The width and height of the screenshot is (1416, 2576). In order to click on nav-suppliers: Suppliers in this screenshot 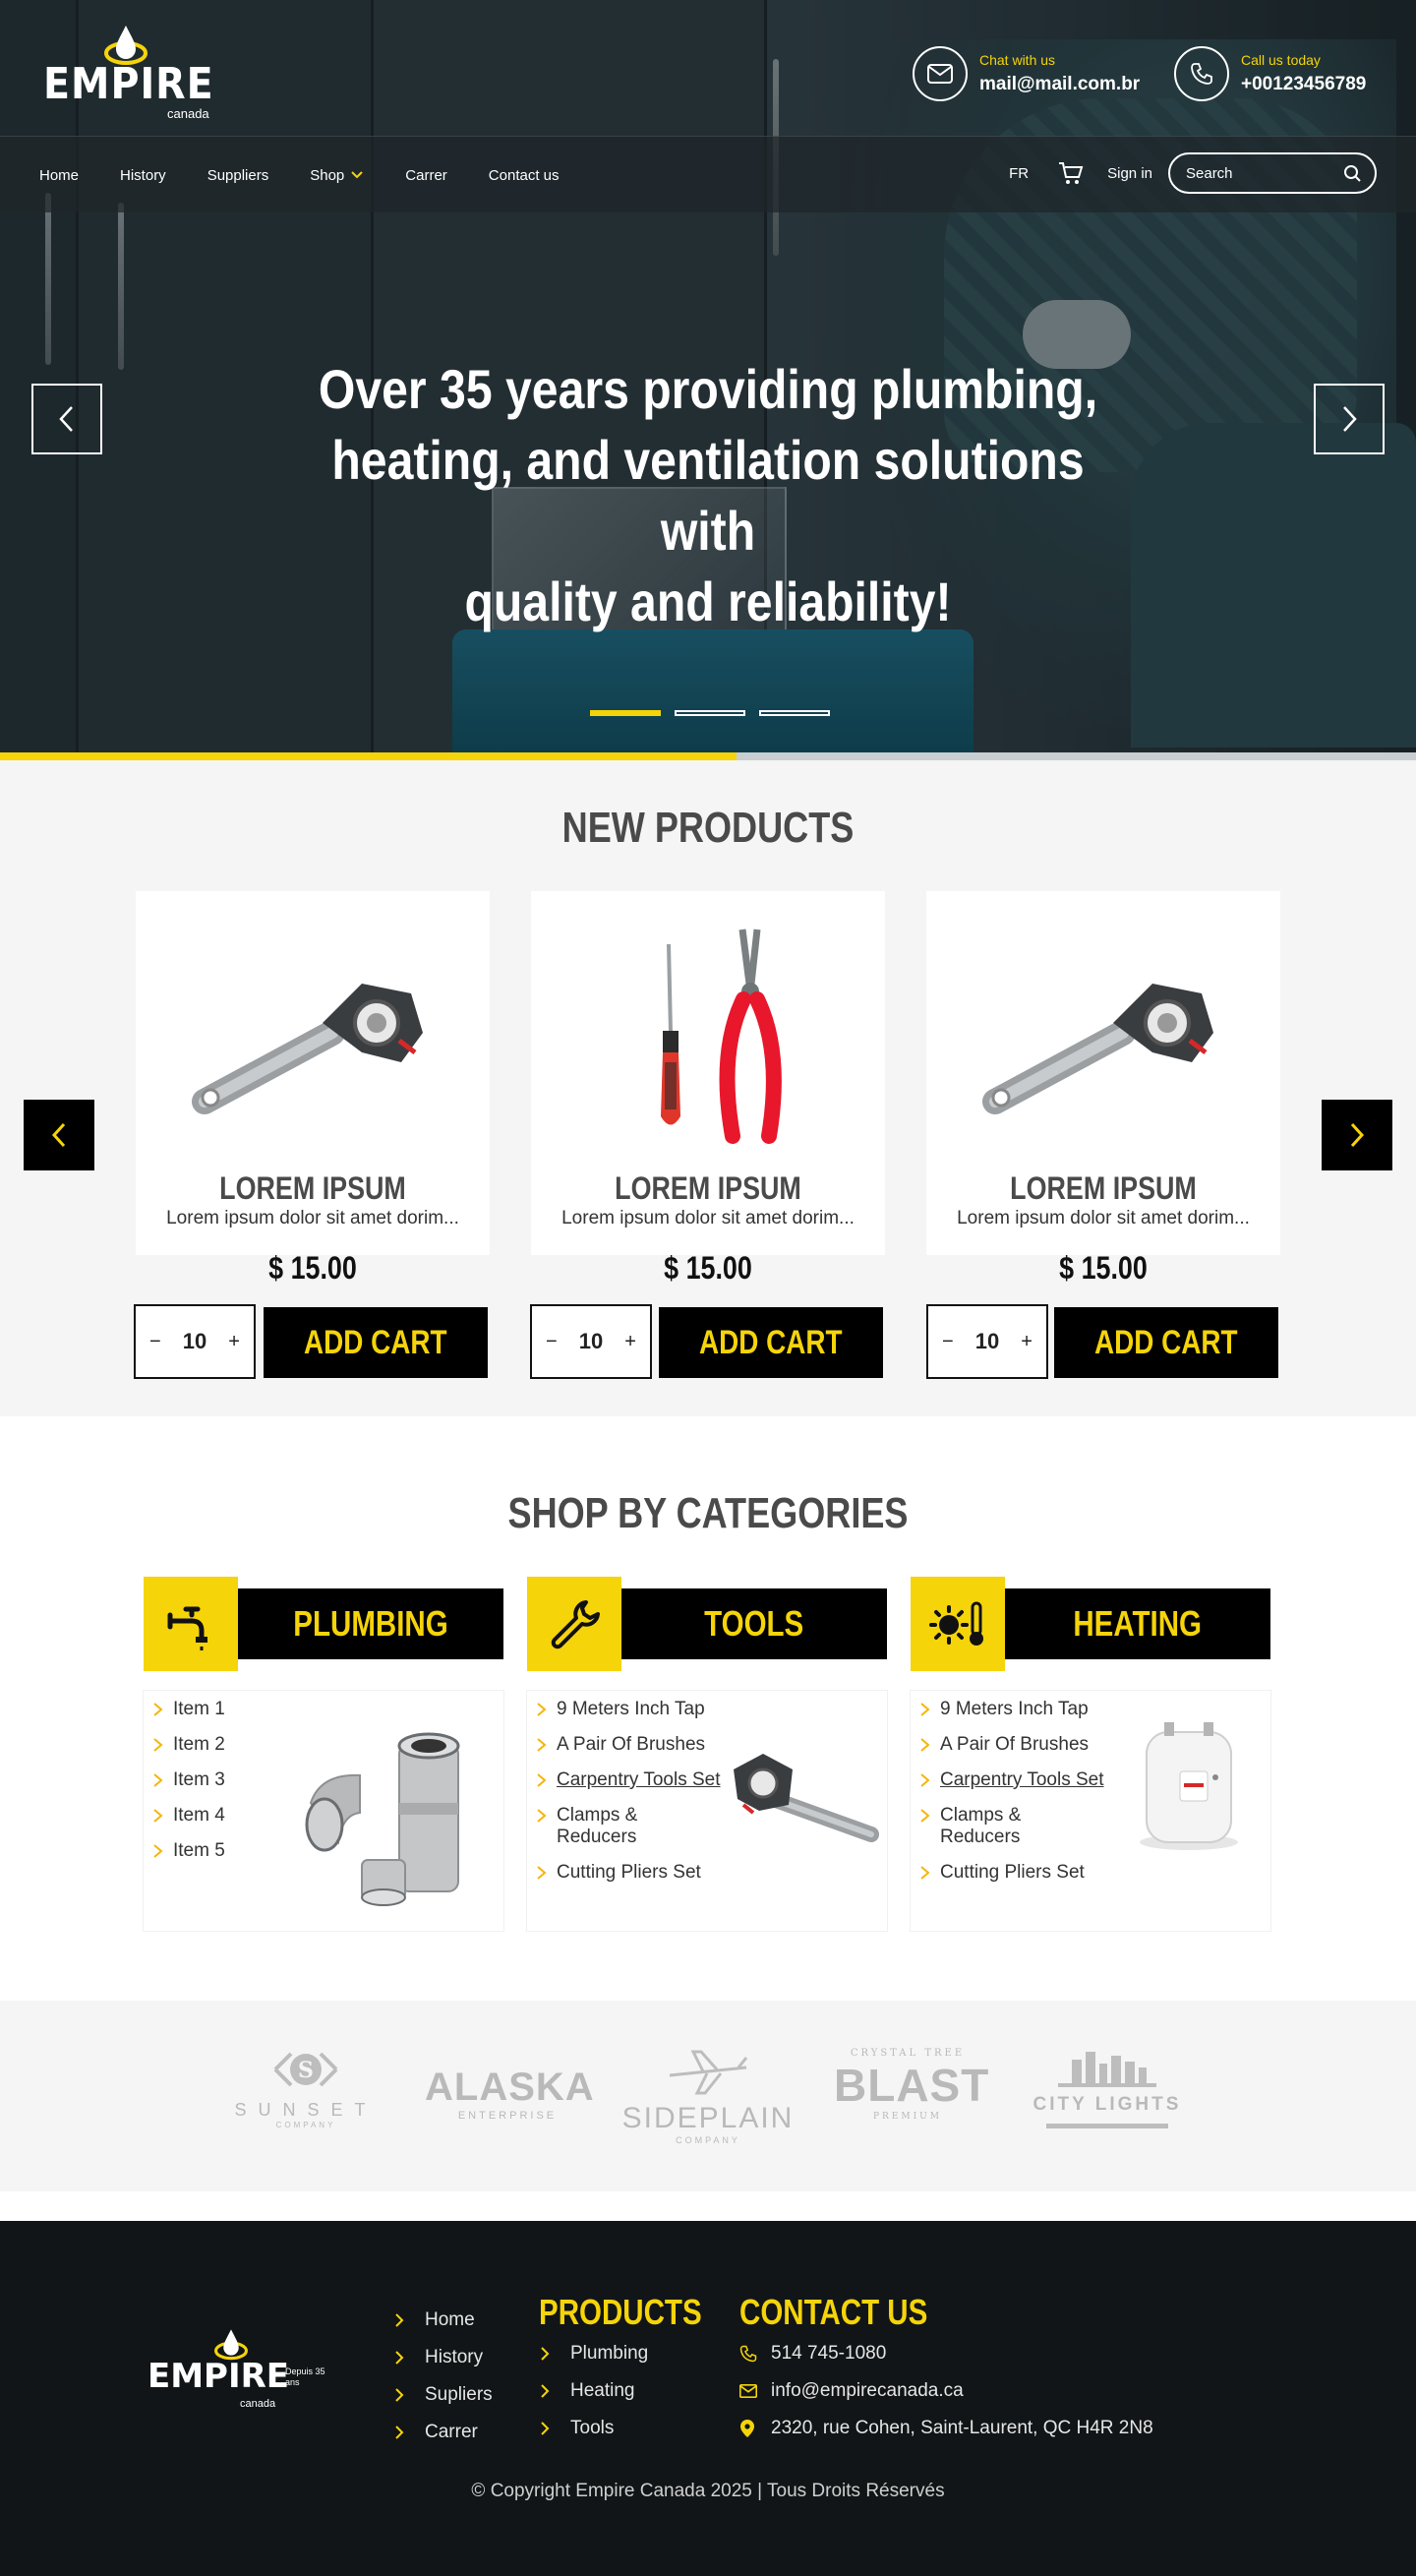, I will do `click(238, 175)`.